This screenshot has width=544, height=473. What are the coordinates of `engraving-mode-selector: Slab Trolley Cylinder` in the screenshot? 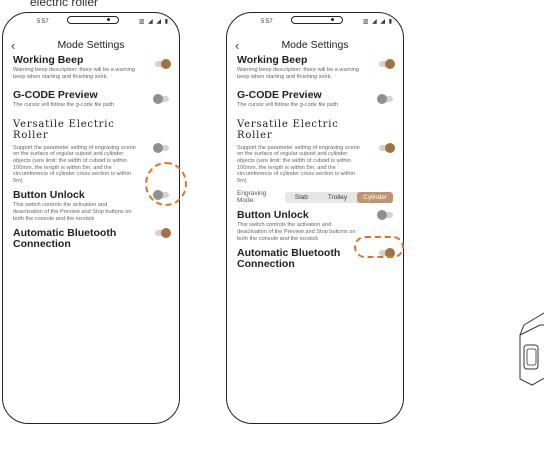 It's located at (338, 197).